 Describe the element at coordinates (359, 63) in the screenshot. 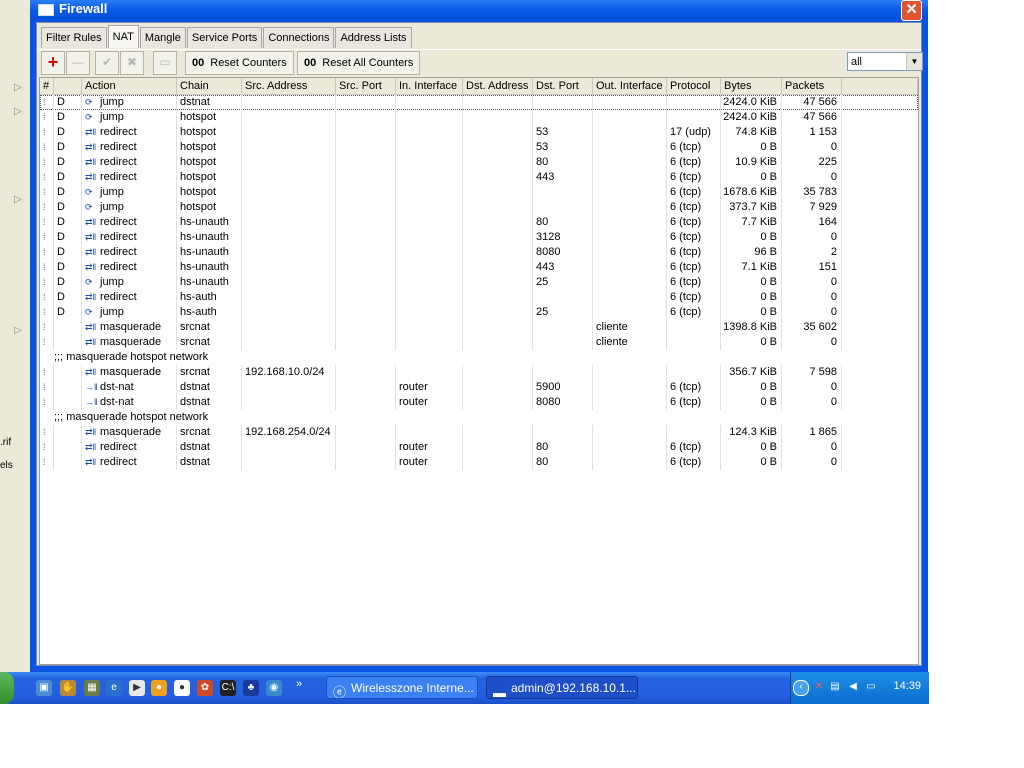

I see `reset-all-counters-button: 00 Reset All Counters` at that location.